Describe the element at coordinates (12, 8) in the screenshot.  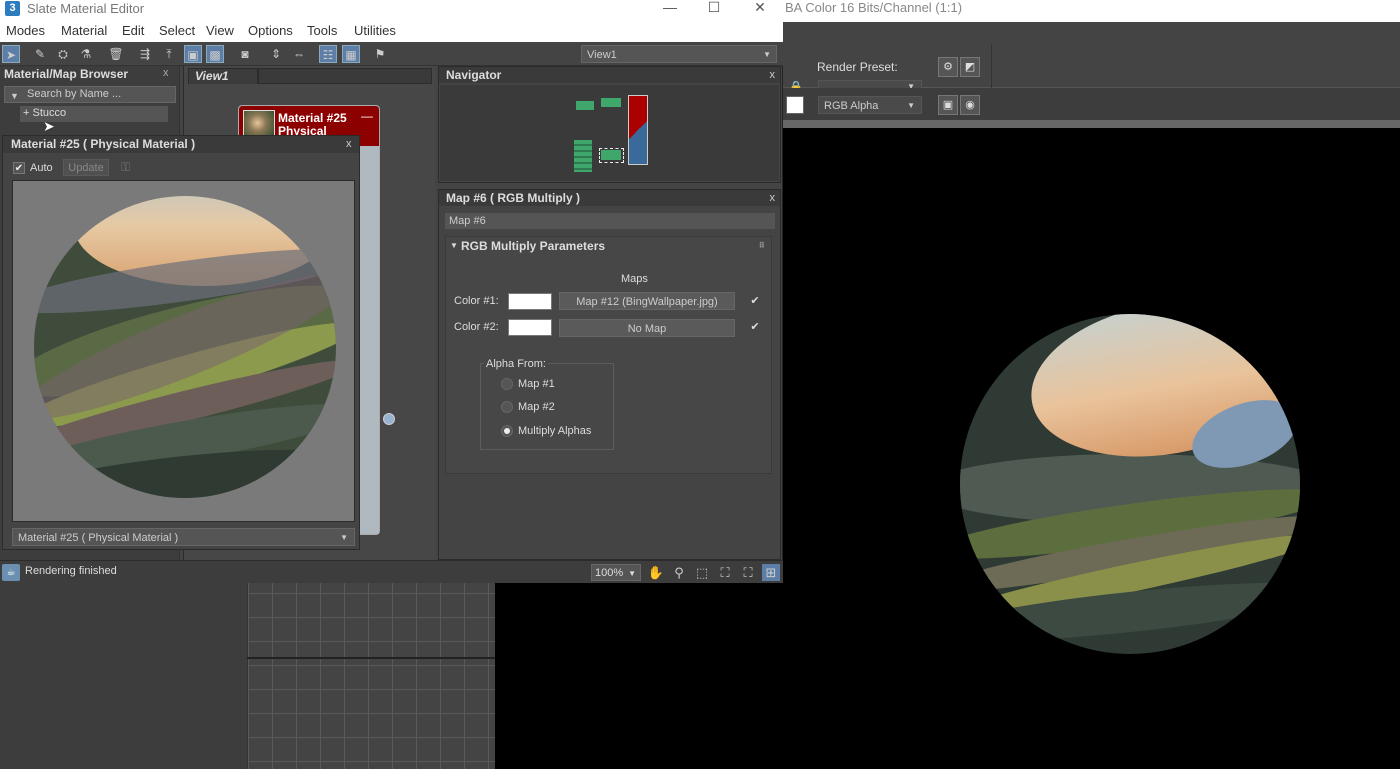
I see `app-icon: 3` at that location.